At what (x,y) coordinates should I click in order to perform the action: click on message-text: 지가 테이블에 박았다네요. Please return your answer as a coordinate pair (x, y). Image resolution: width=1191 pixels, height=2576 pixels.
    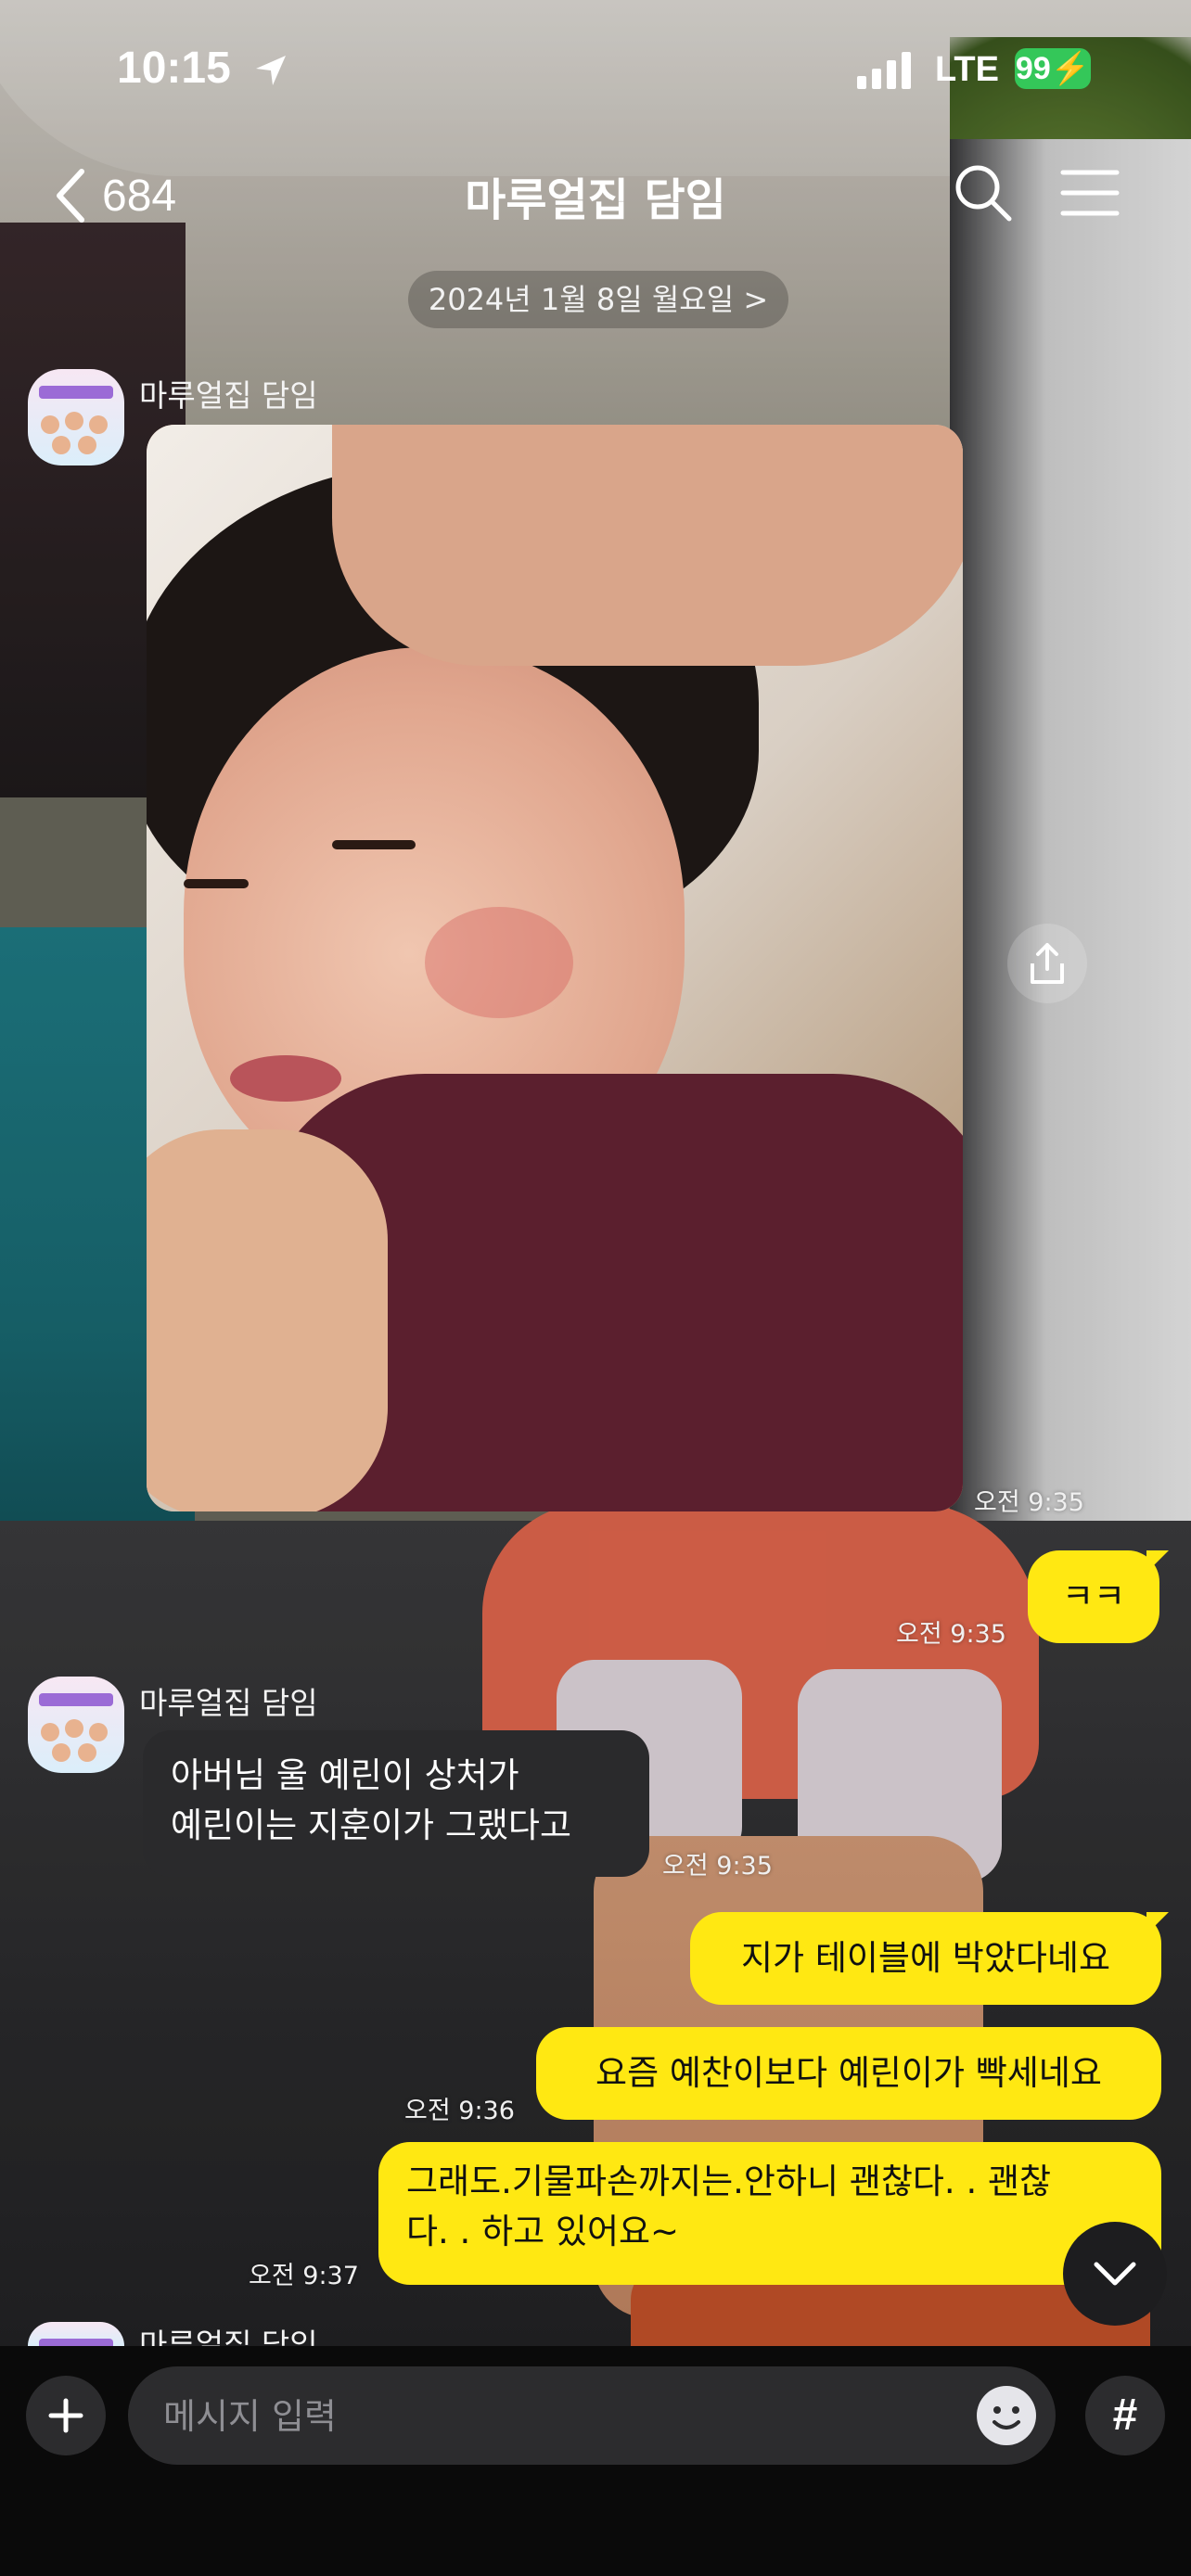
    Looking at the image, I should click on (925, 1958).